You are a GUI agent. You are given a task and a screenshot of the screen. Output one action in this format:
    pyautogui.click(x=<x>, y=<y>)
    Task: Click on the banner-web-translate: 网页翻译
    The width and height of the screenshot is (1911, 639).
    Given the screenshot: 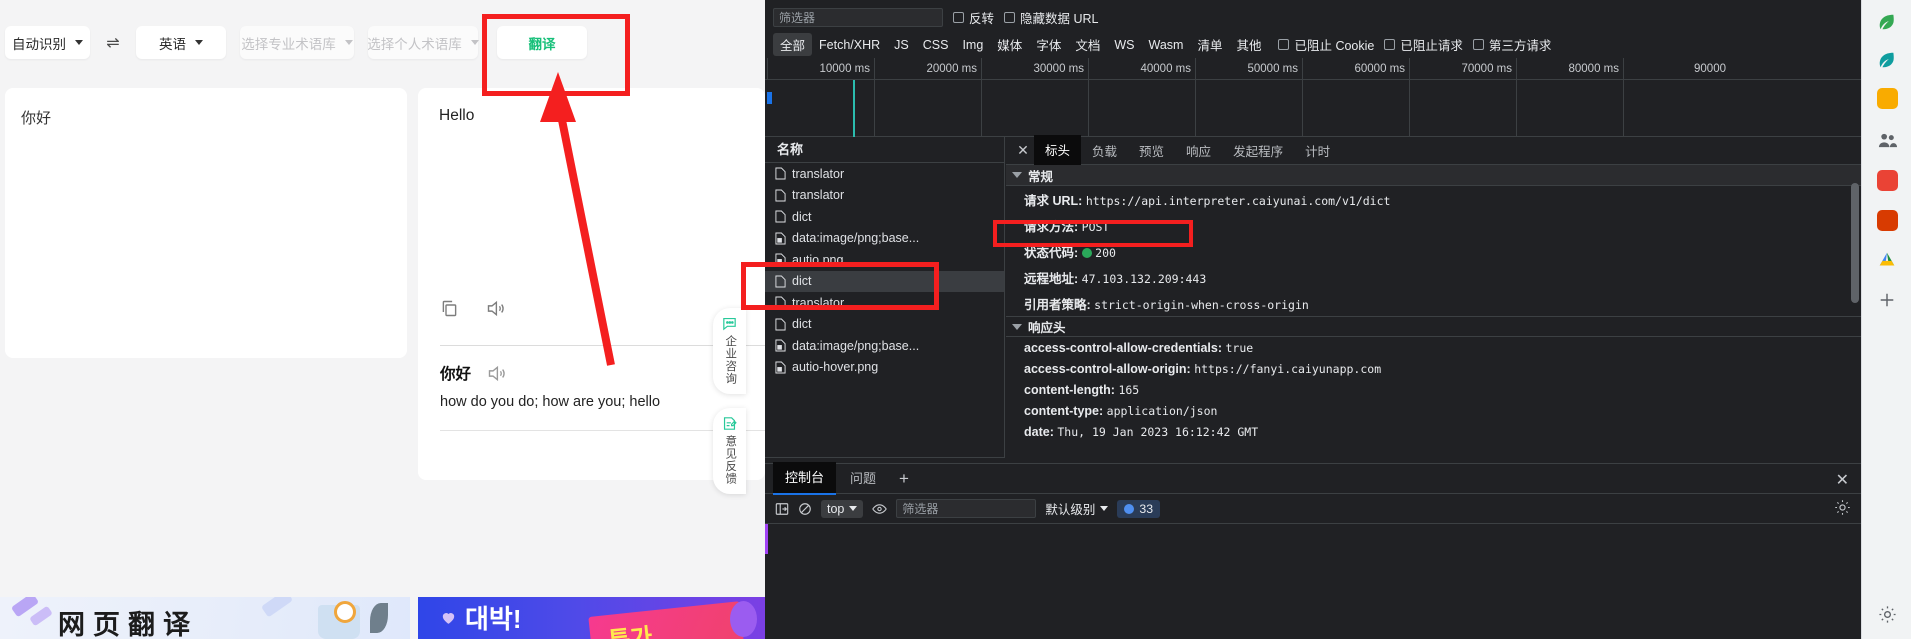 What is the action you would take?
    pyautogui.click(x=205, y=618)
    